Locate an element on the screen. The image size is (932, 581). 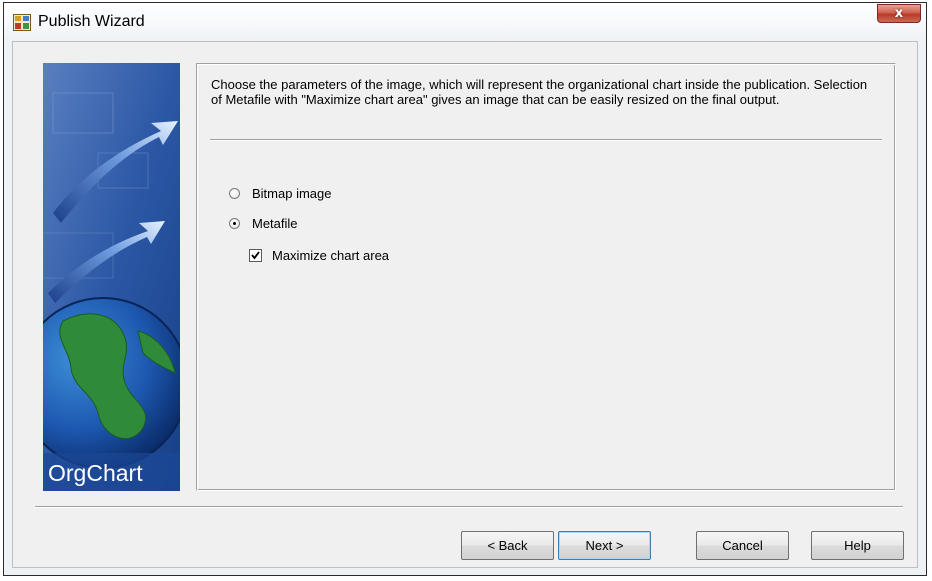
radio-metafile: Metafile is located at coordinates (263, 223).